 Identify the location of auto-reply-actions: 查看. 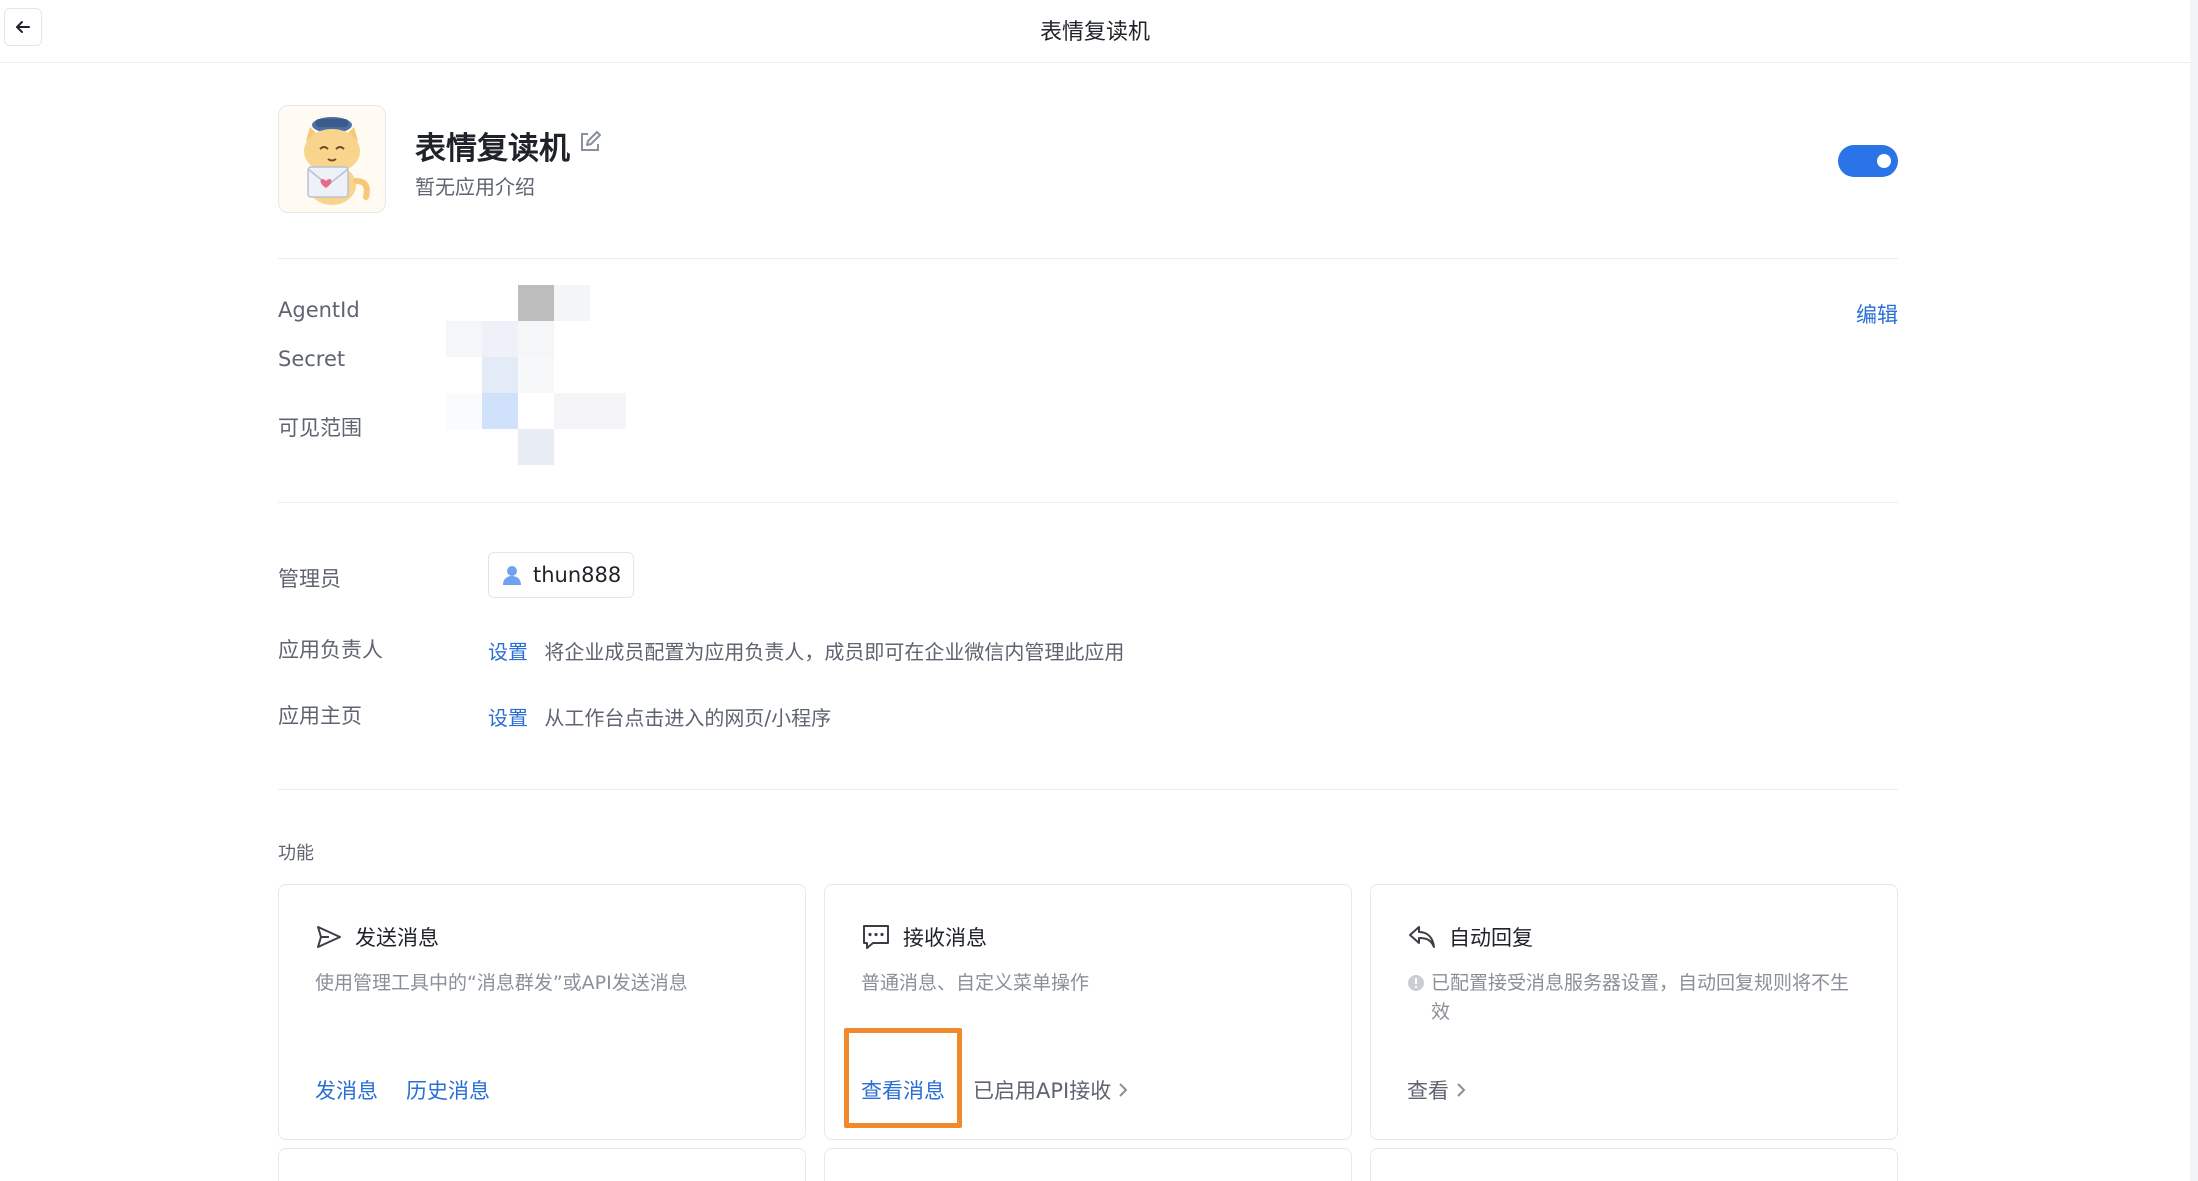
(1437, 1090).